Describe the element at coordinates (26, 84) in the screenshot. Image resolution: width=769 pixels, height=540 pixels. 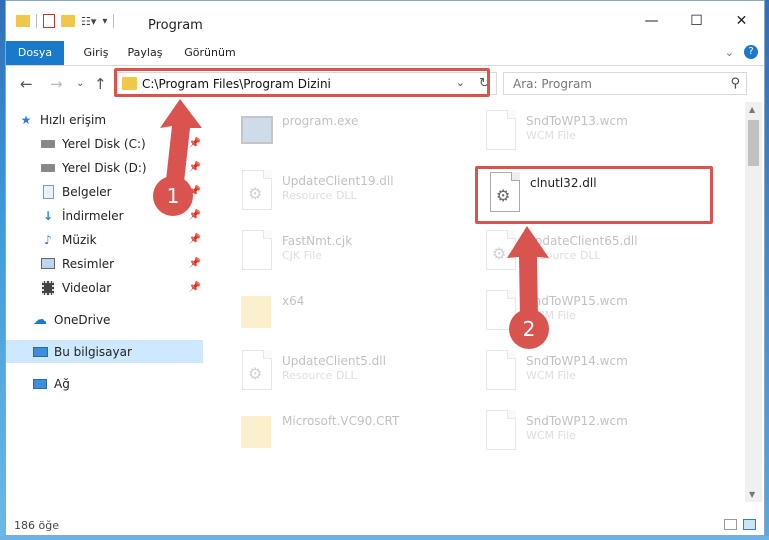
I see `back-arrow-icon: ←` at that location.